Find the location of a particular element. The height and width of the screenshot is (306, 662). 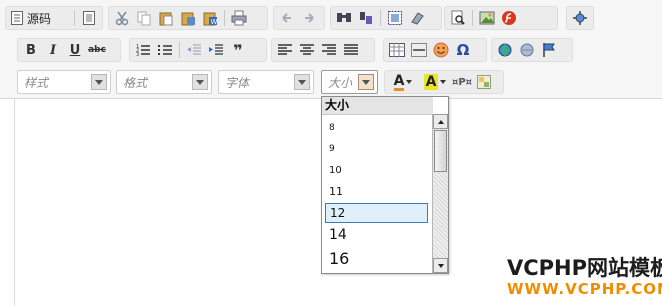

replace-button is located at coordinates (366, 18).